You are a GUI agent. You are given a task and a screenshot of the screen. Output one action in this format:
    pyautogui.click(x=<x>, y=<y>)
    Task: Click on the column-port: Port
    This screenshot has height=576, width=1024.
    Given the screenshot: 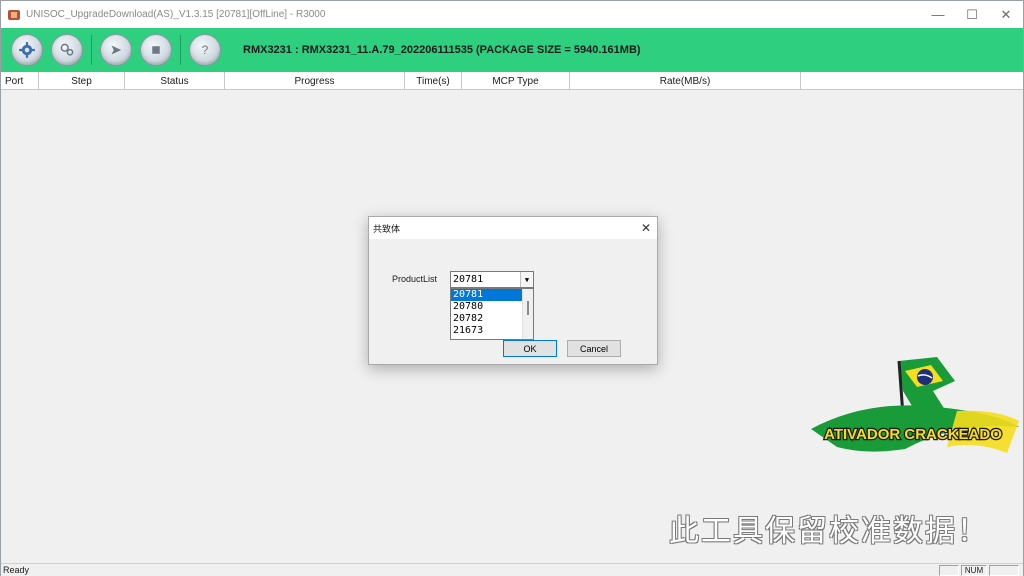 What is the action you would take?
    pyautogui.click(x=20, y=81)
    